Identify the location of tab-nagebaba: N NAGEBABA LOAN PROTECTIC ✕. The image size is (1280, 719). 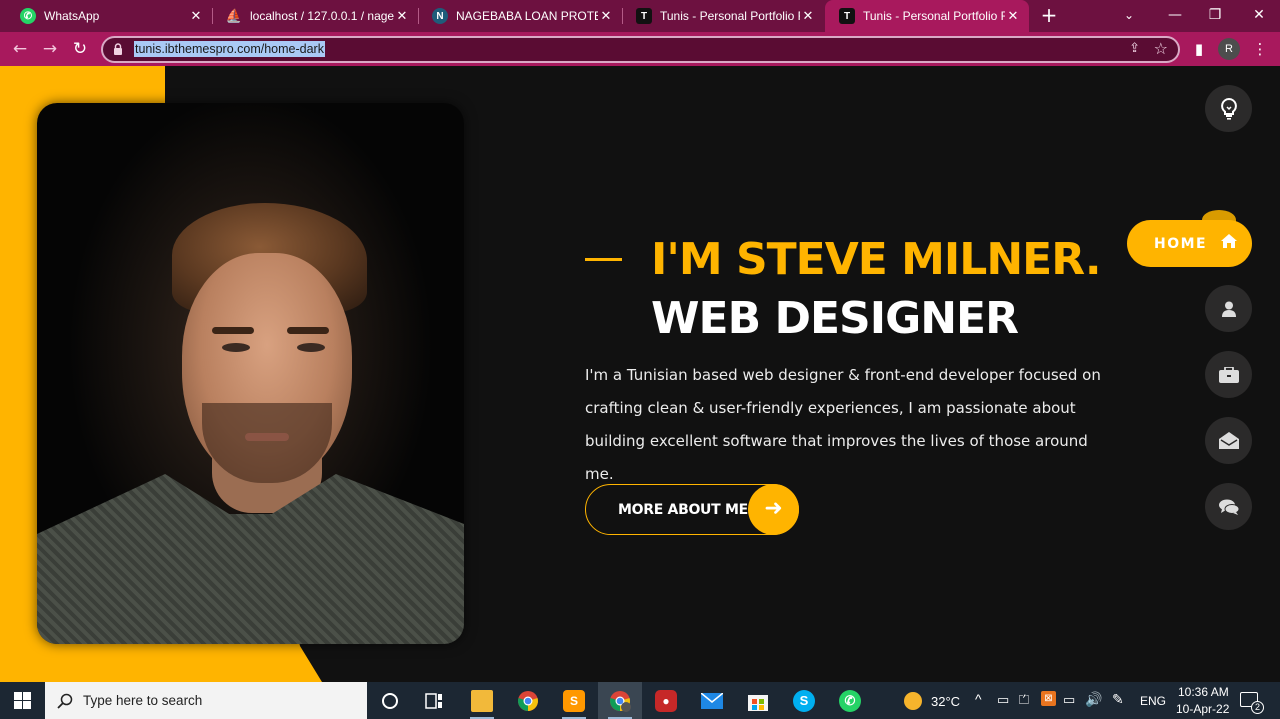
(520, 16).